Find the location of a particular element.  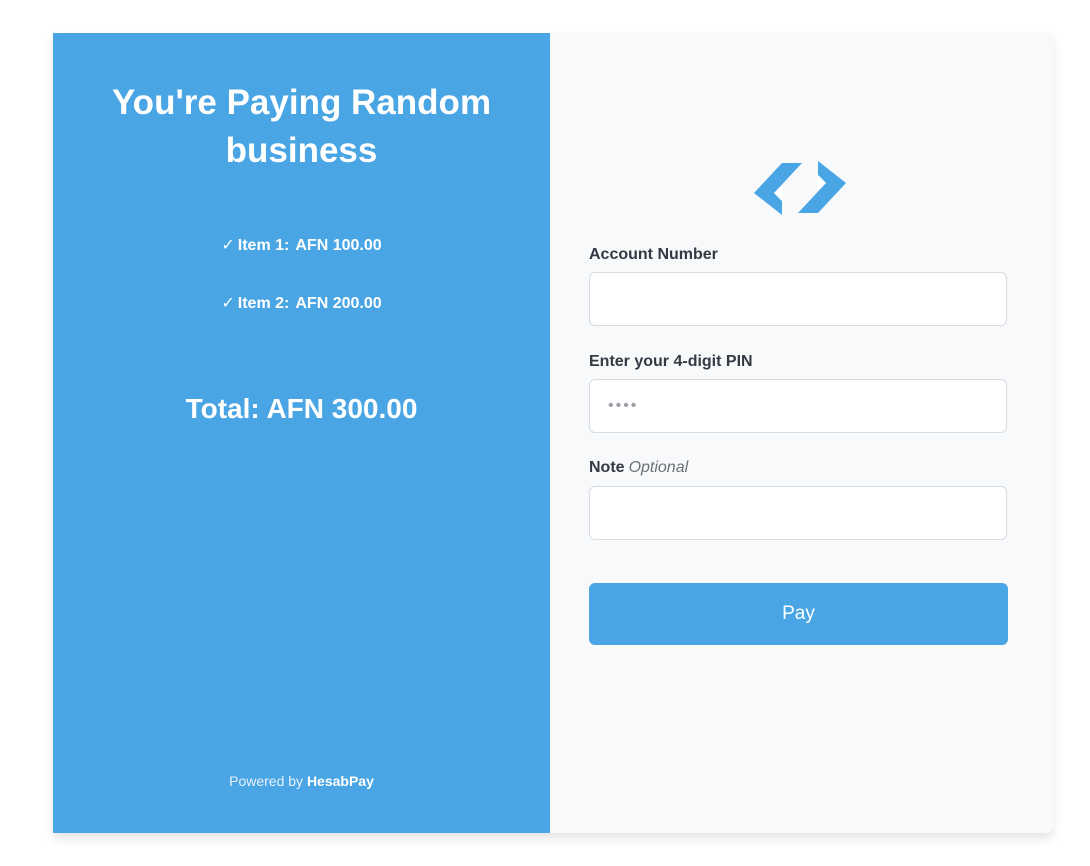

note-input is located at coordinates (798, 513).